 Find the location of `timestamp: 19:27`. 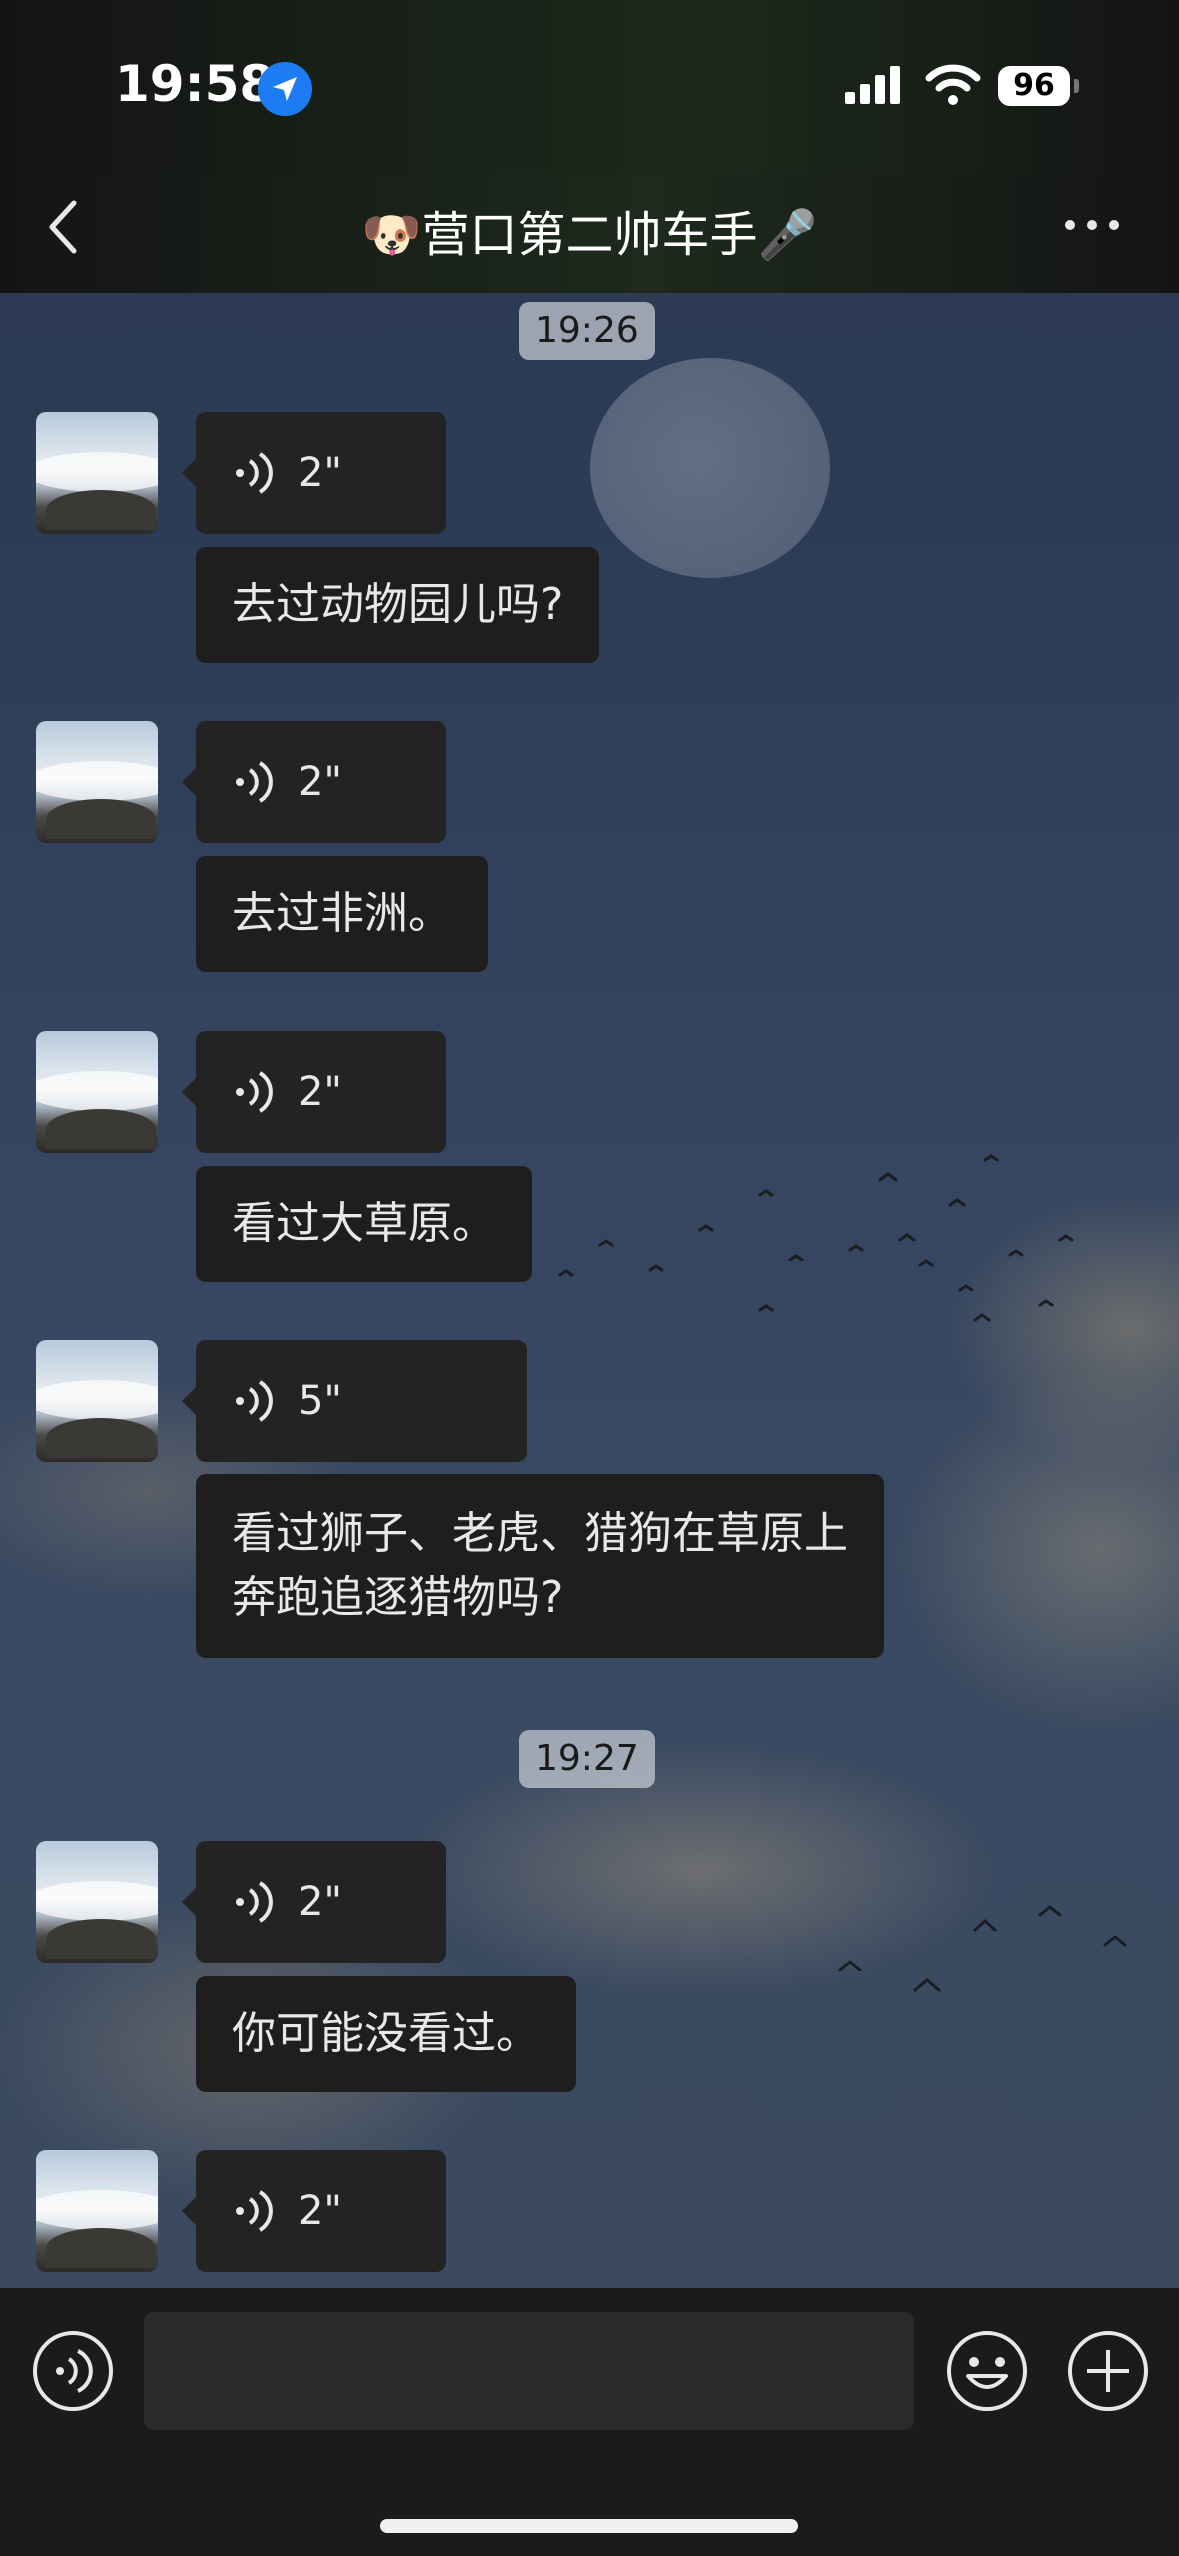

timestamp: 19:27 is located at coordinates (587, 1759).